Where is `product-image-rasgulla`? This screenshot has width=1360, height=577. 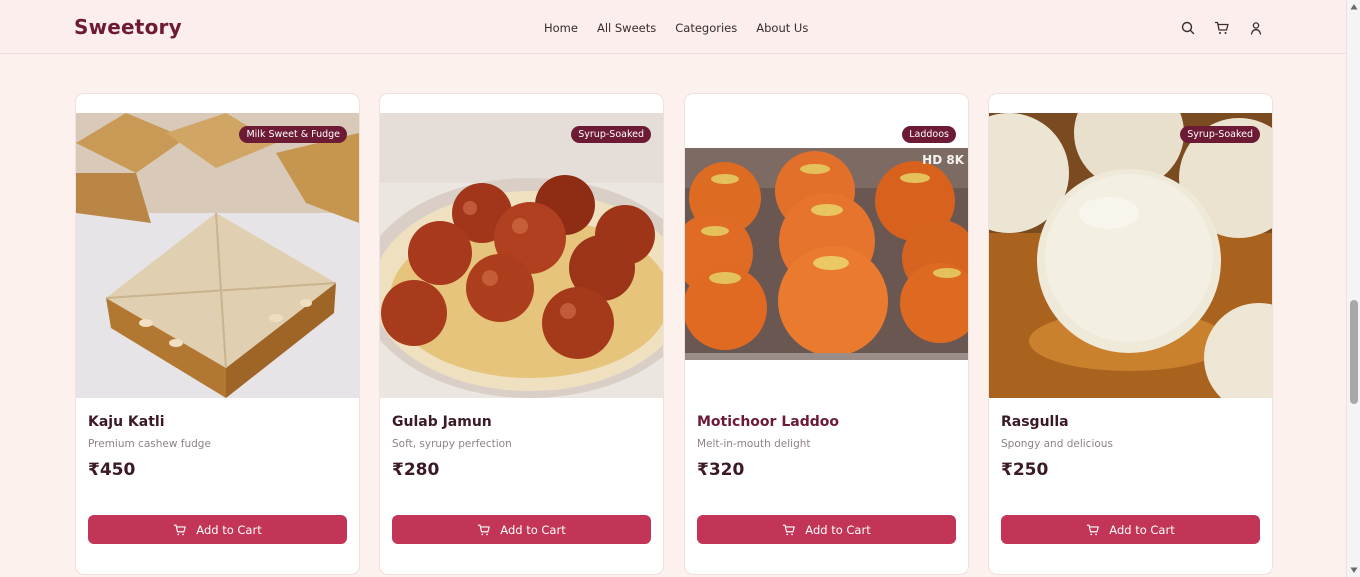 product-image-rasgulla is located at coordinates (1130, 255).